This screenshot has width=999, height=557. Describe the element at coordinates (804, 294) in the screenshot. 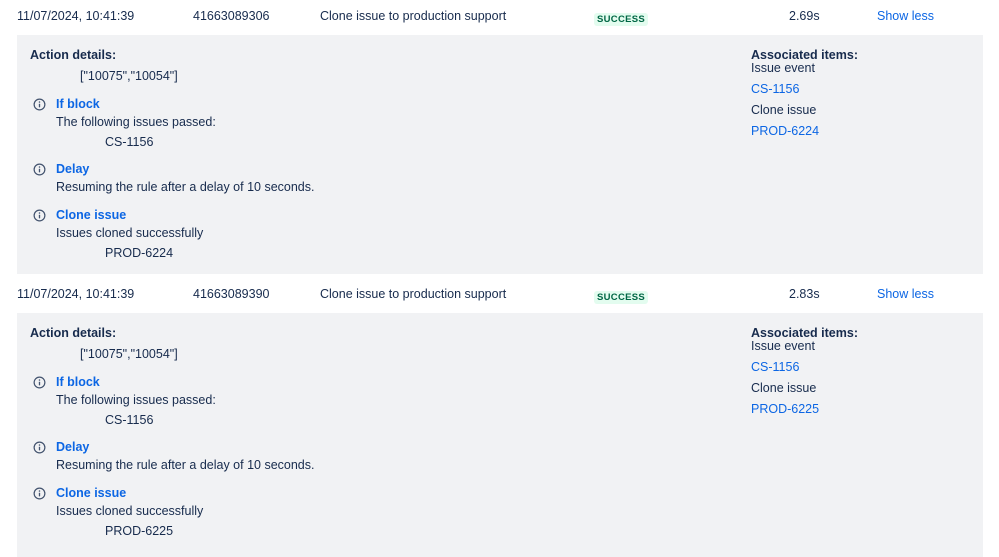

I see `log-duration: 2.83s` at that location.